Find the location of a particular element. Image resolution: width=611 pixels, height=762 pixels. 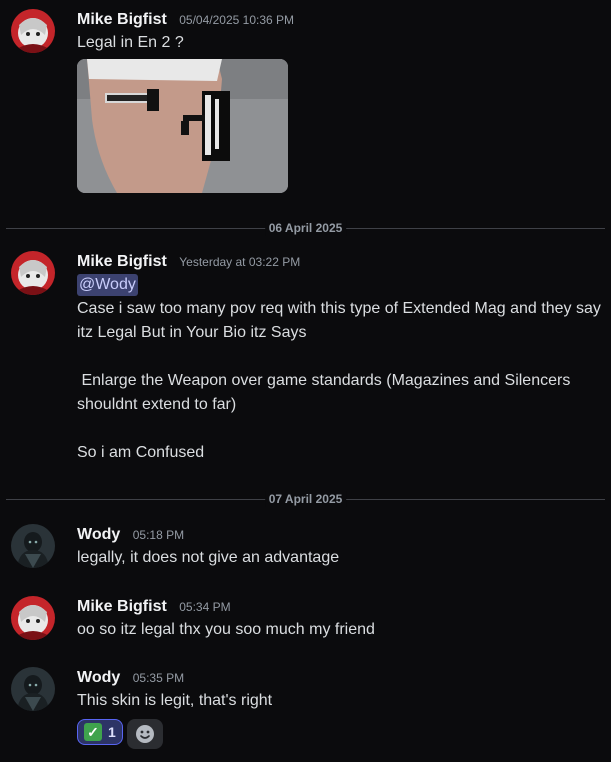

smiley-icon is located at coordinates (144, 734).